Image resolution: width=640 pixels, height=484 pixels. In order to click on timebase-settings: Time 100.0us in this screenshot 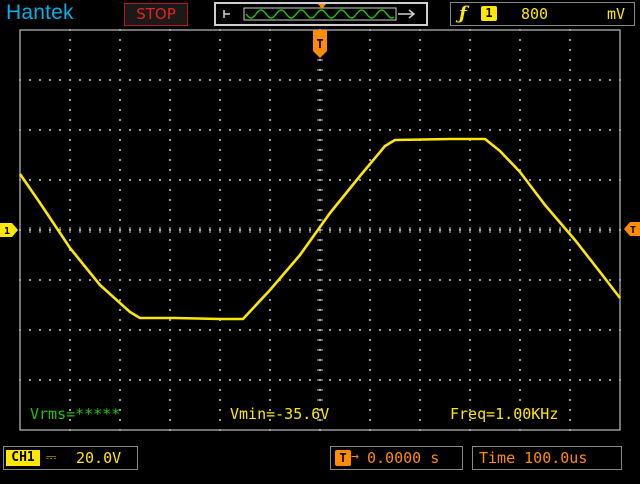, I will do `click(547, 458)`.